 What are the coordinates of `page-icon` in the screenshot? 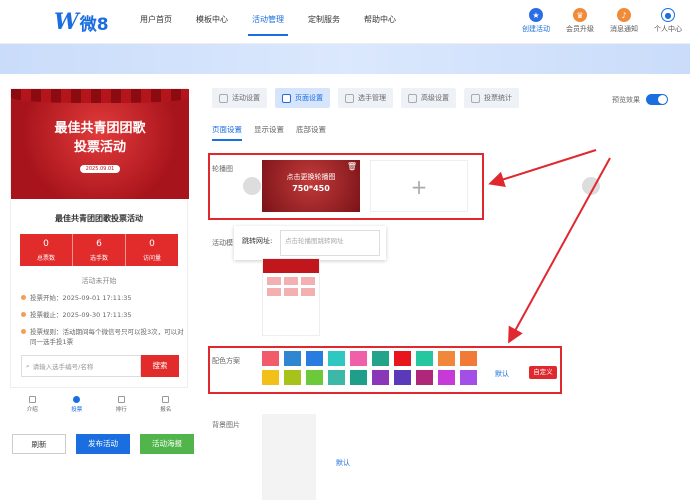 It's located at (286, 98).